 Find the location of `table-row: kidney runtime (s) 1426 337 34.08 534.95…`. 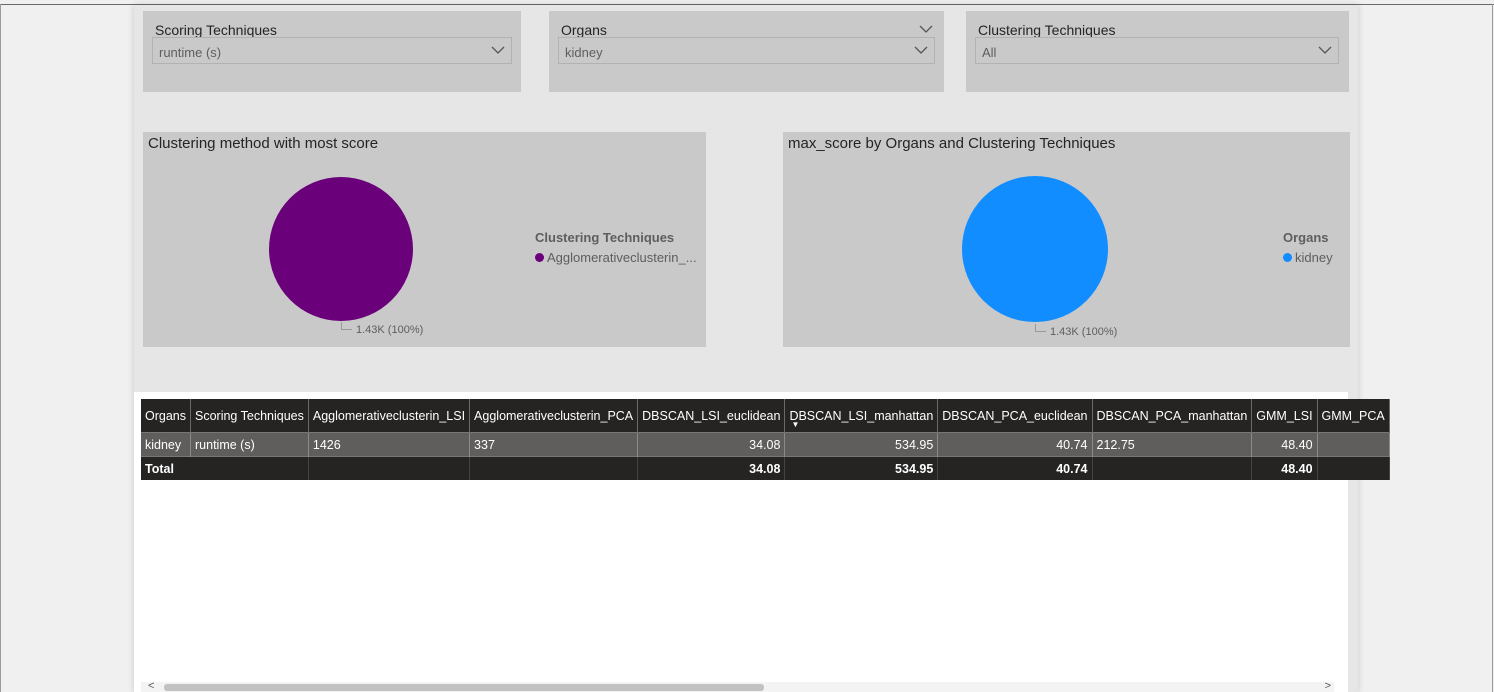

table-row: kidney runtime (s) 1426 337 34.08 534.95… is located at coordinates (765, 444).